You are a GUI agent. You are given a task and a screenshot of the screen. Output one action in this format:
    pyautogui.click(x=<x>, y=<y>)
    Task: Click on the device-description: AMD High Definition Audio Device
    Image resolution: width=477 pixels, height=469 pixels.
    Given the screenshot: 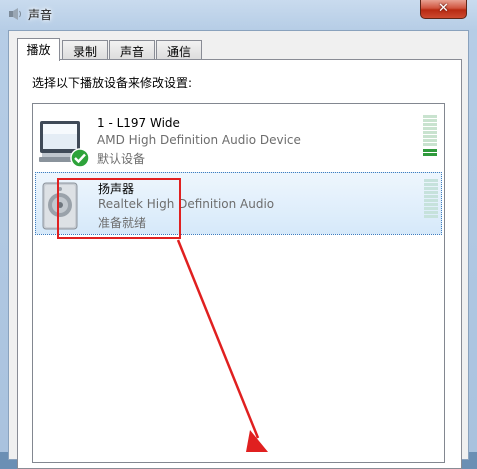 What is the action you would take?
    pyautogui.click(x=199, y=140)
    